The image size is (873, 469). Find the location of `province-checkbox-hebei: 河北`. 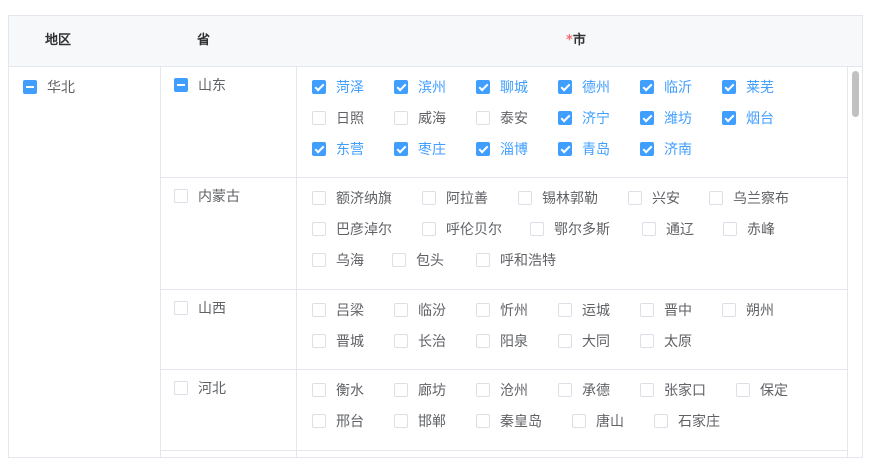

province-checkbox-hebei: 河北 is located at coordinates (200, 389).